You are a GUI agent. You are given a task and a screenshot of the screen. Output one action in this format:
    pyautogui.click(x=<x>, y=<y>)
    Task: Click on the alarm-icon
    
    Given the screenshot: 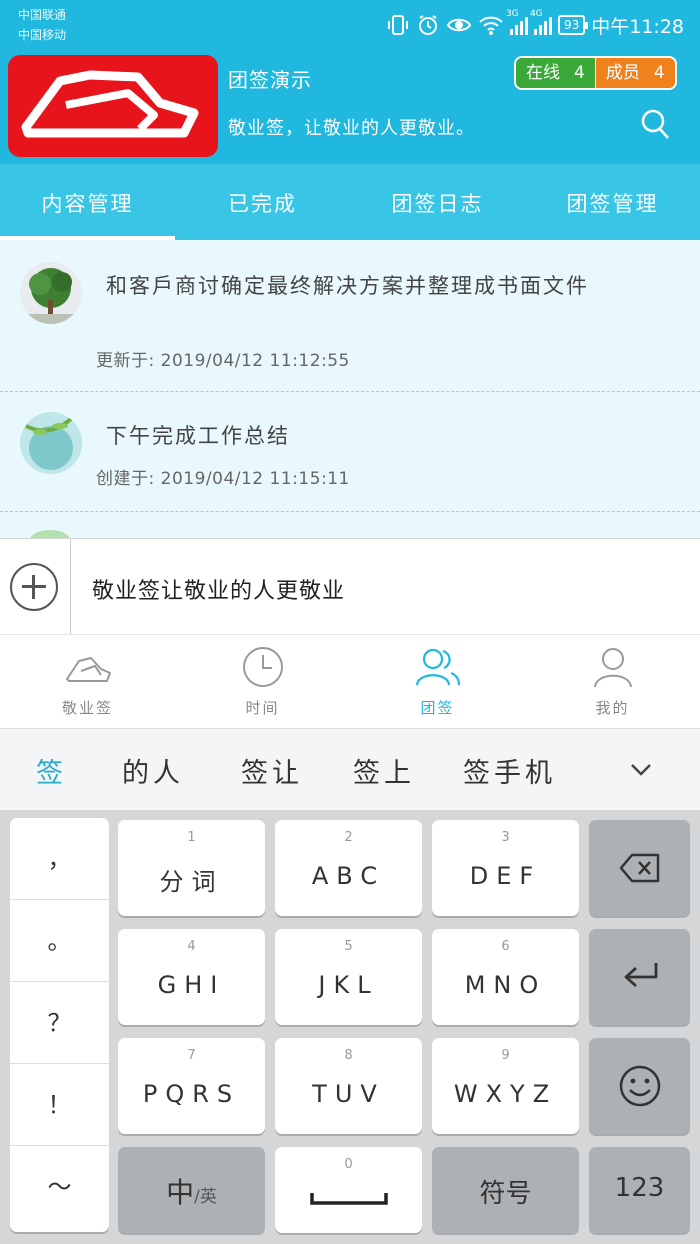 What is the action you would take?
    pyautogui.click(x=427, y=25)
    